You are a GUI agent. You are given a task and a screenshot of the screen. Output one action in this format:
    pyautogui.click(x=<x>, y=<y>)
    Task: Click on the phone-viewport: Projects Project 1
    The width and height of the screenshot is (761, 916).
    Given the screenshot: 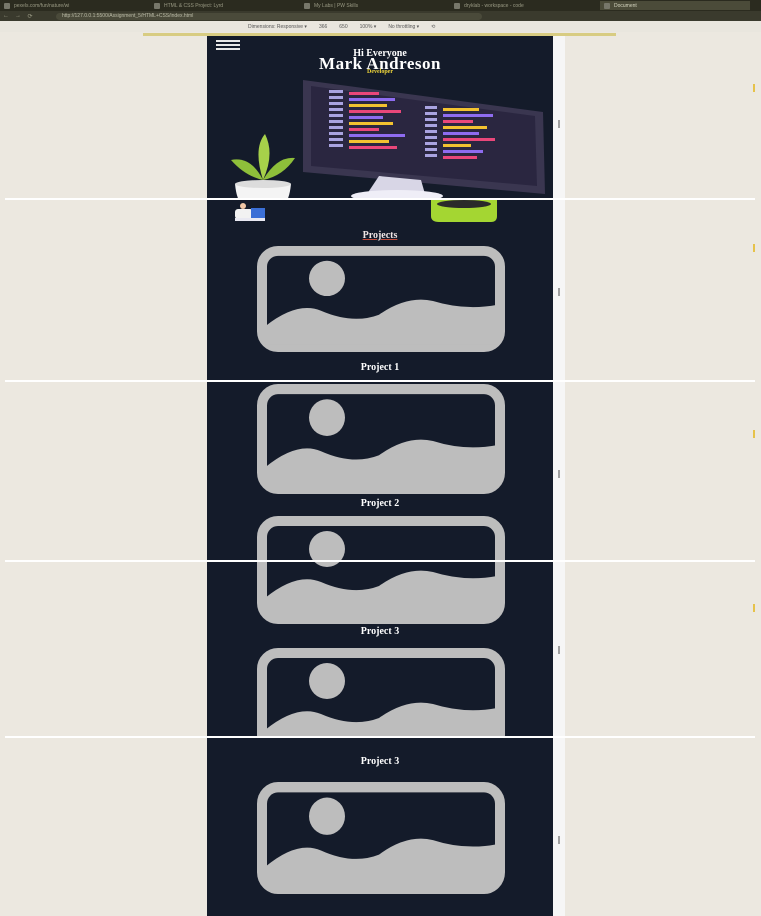 What is the action you would take?
    pyautogui.click(x=380, y=291)
    